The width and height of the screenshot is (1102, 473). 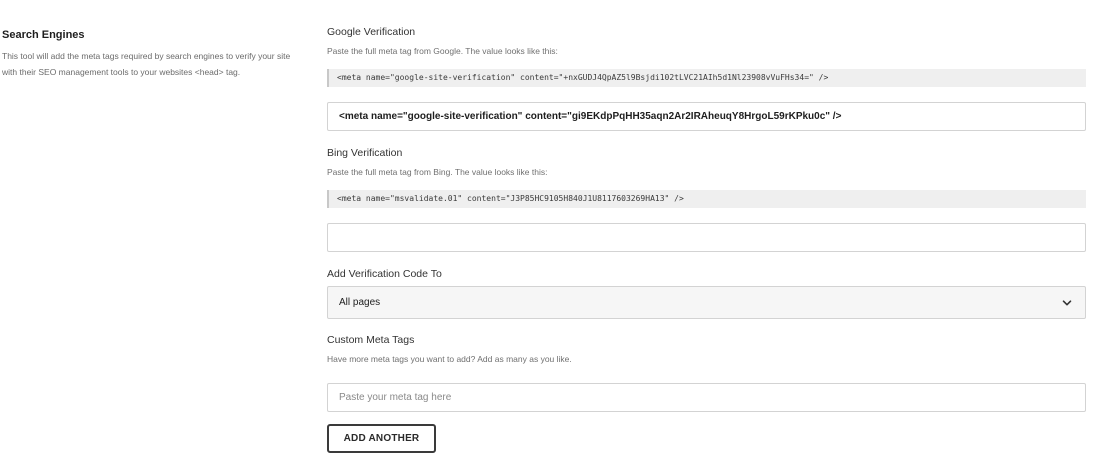 What do you see at coordinates (360, 302) in the screenshot?
I see `verification-target-value: All pages` at bounding box center [360, 302].